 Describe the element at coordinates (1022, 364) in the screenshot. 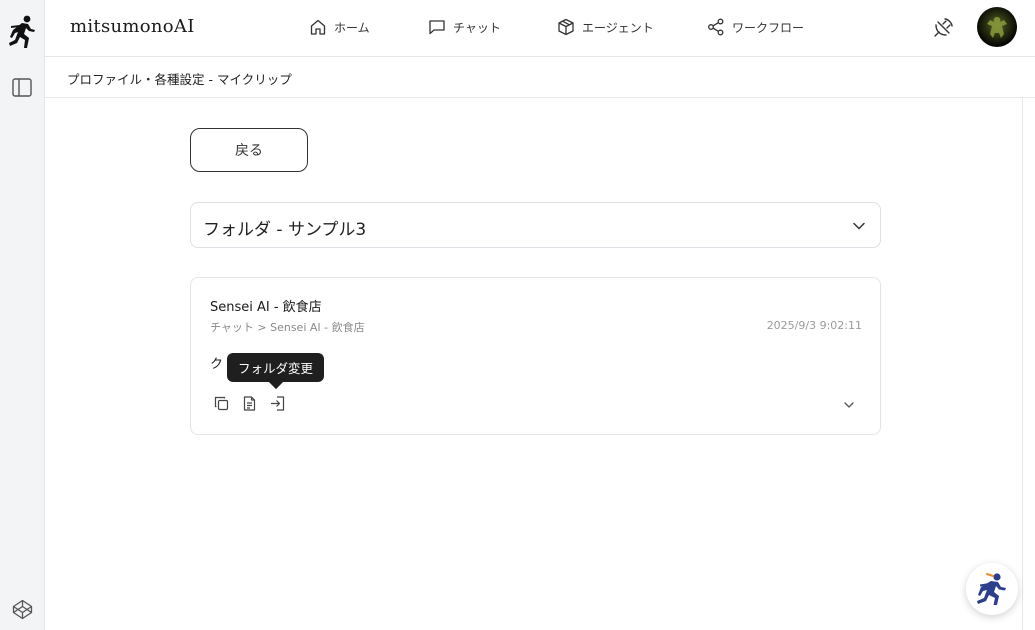

I see `scroll-track-divider` at that location.